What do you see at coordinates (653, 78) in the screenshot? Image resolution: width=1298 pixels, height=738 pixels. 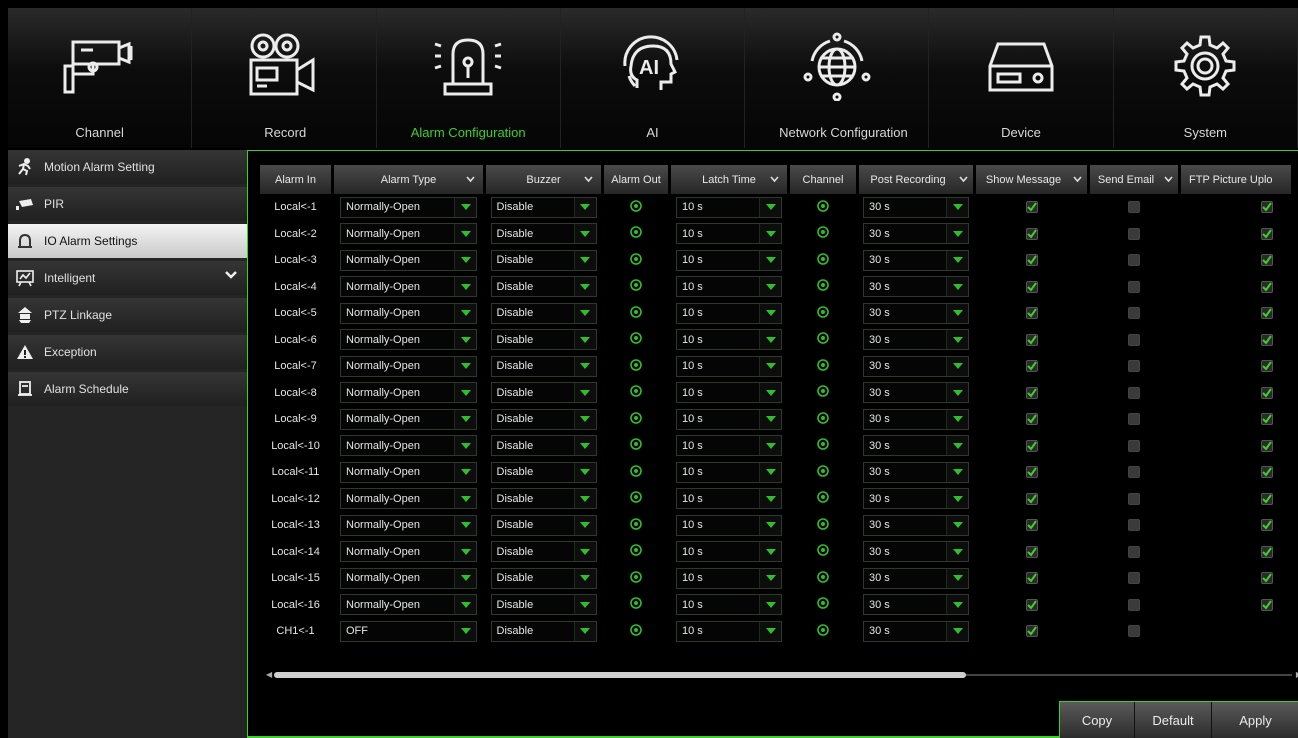 I see `tab-ai: AI AI` at bounding box center [653, 78].